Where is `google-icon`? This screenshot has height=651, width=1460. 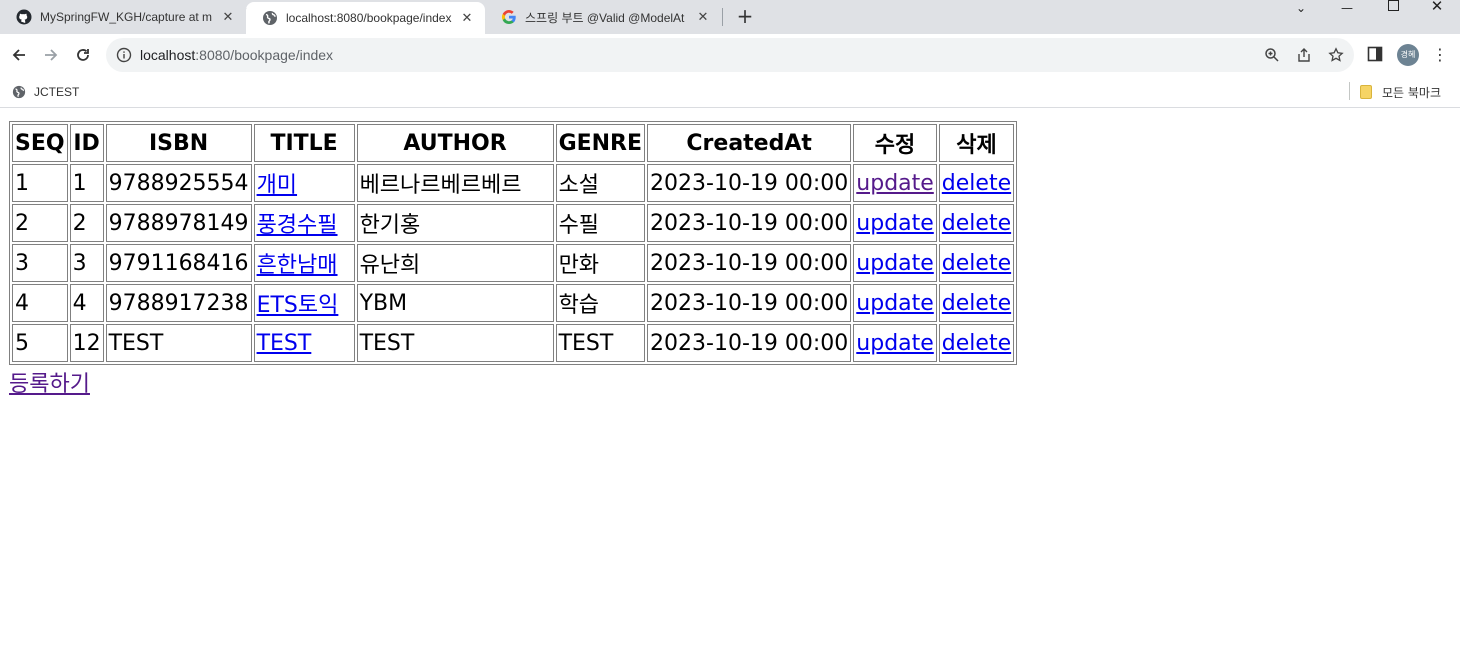
google-icon is located at coordinates (509, 17).